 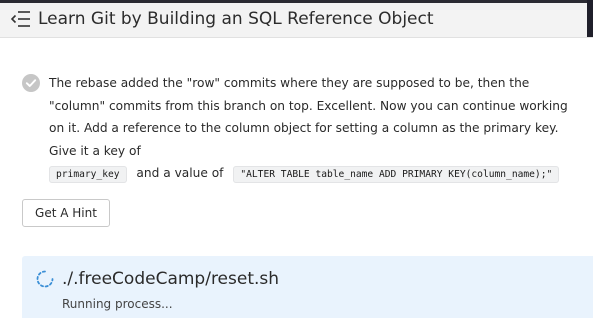 What do you see at coordinates (590, 18) in the screenshot?
I see `window-corner` at bounding box center [590, 18].